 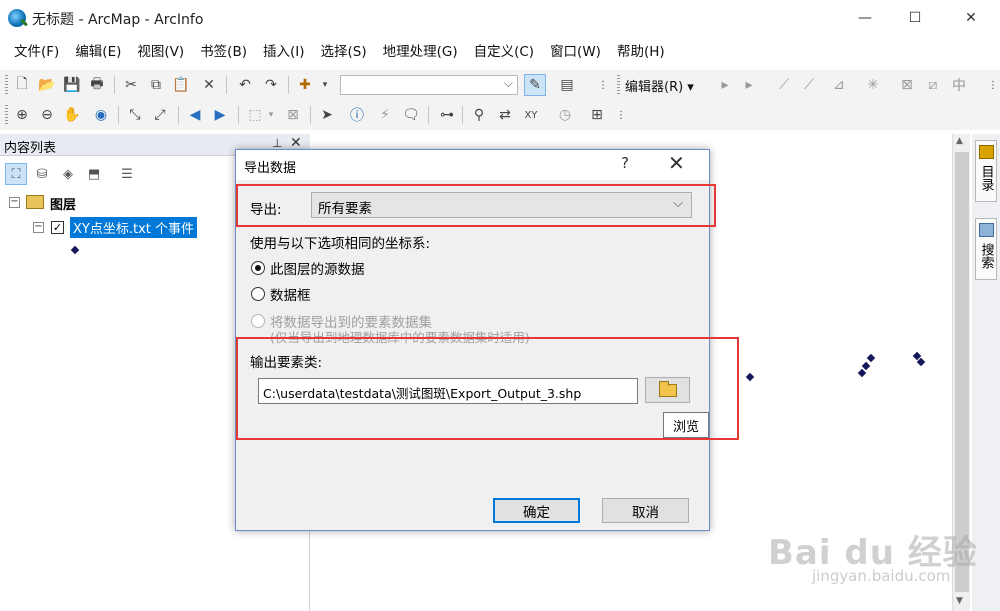 What do you see at coordinates (429, 85) in the screenshot?
I see `map-scale-combo` at bounding box center [429, 85].